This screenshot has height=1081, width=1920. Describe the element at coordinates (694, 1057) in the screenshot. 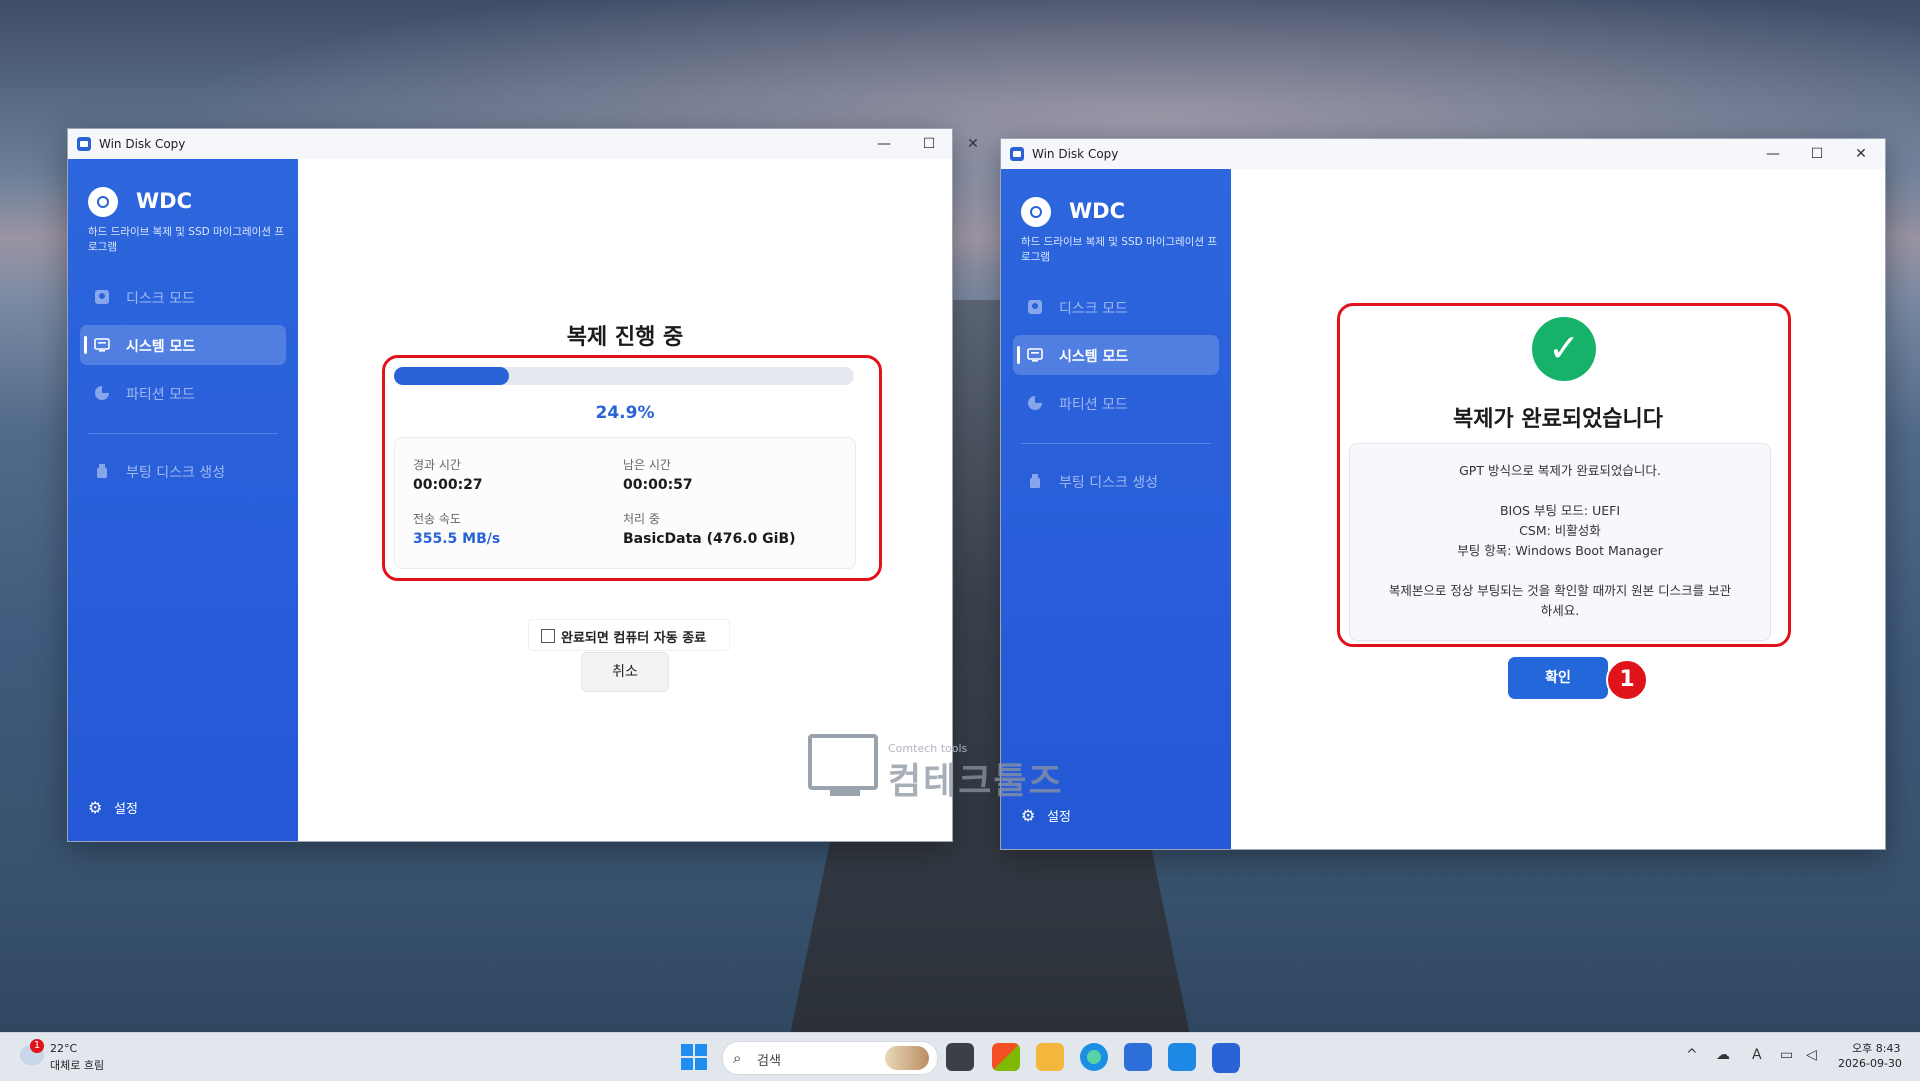

I see `windows-start-icon` at that location.